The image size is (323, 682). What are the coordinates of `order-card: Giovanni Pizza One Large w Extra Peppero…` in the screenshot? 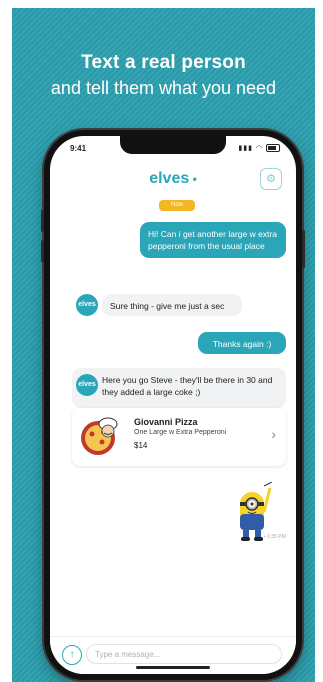 It's located at (179, 437).